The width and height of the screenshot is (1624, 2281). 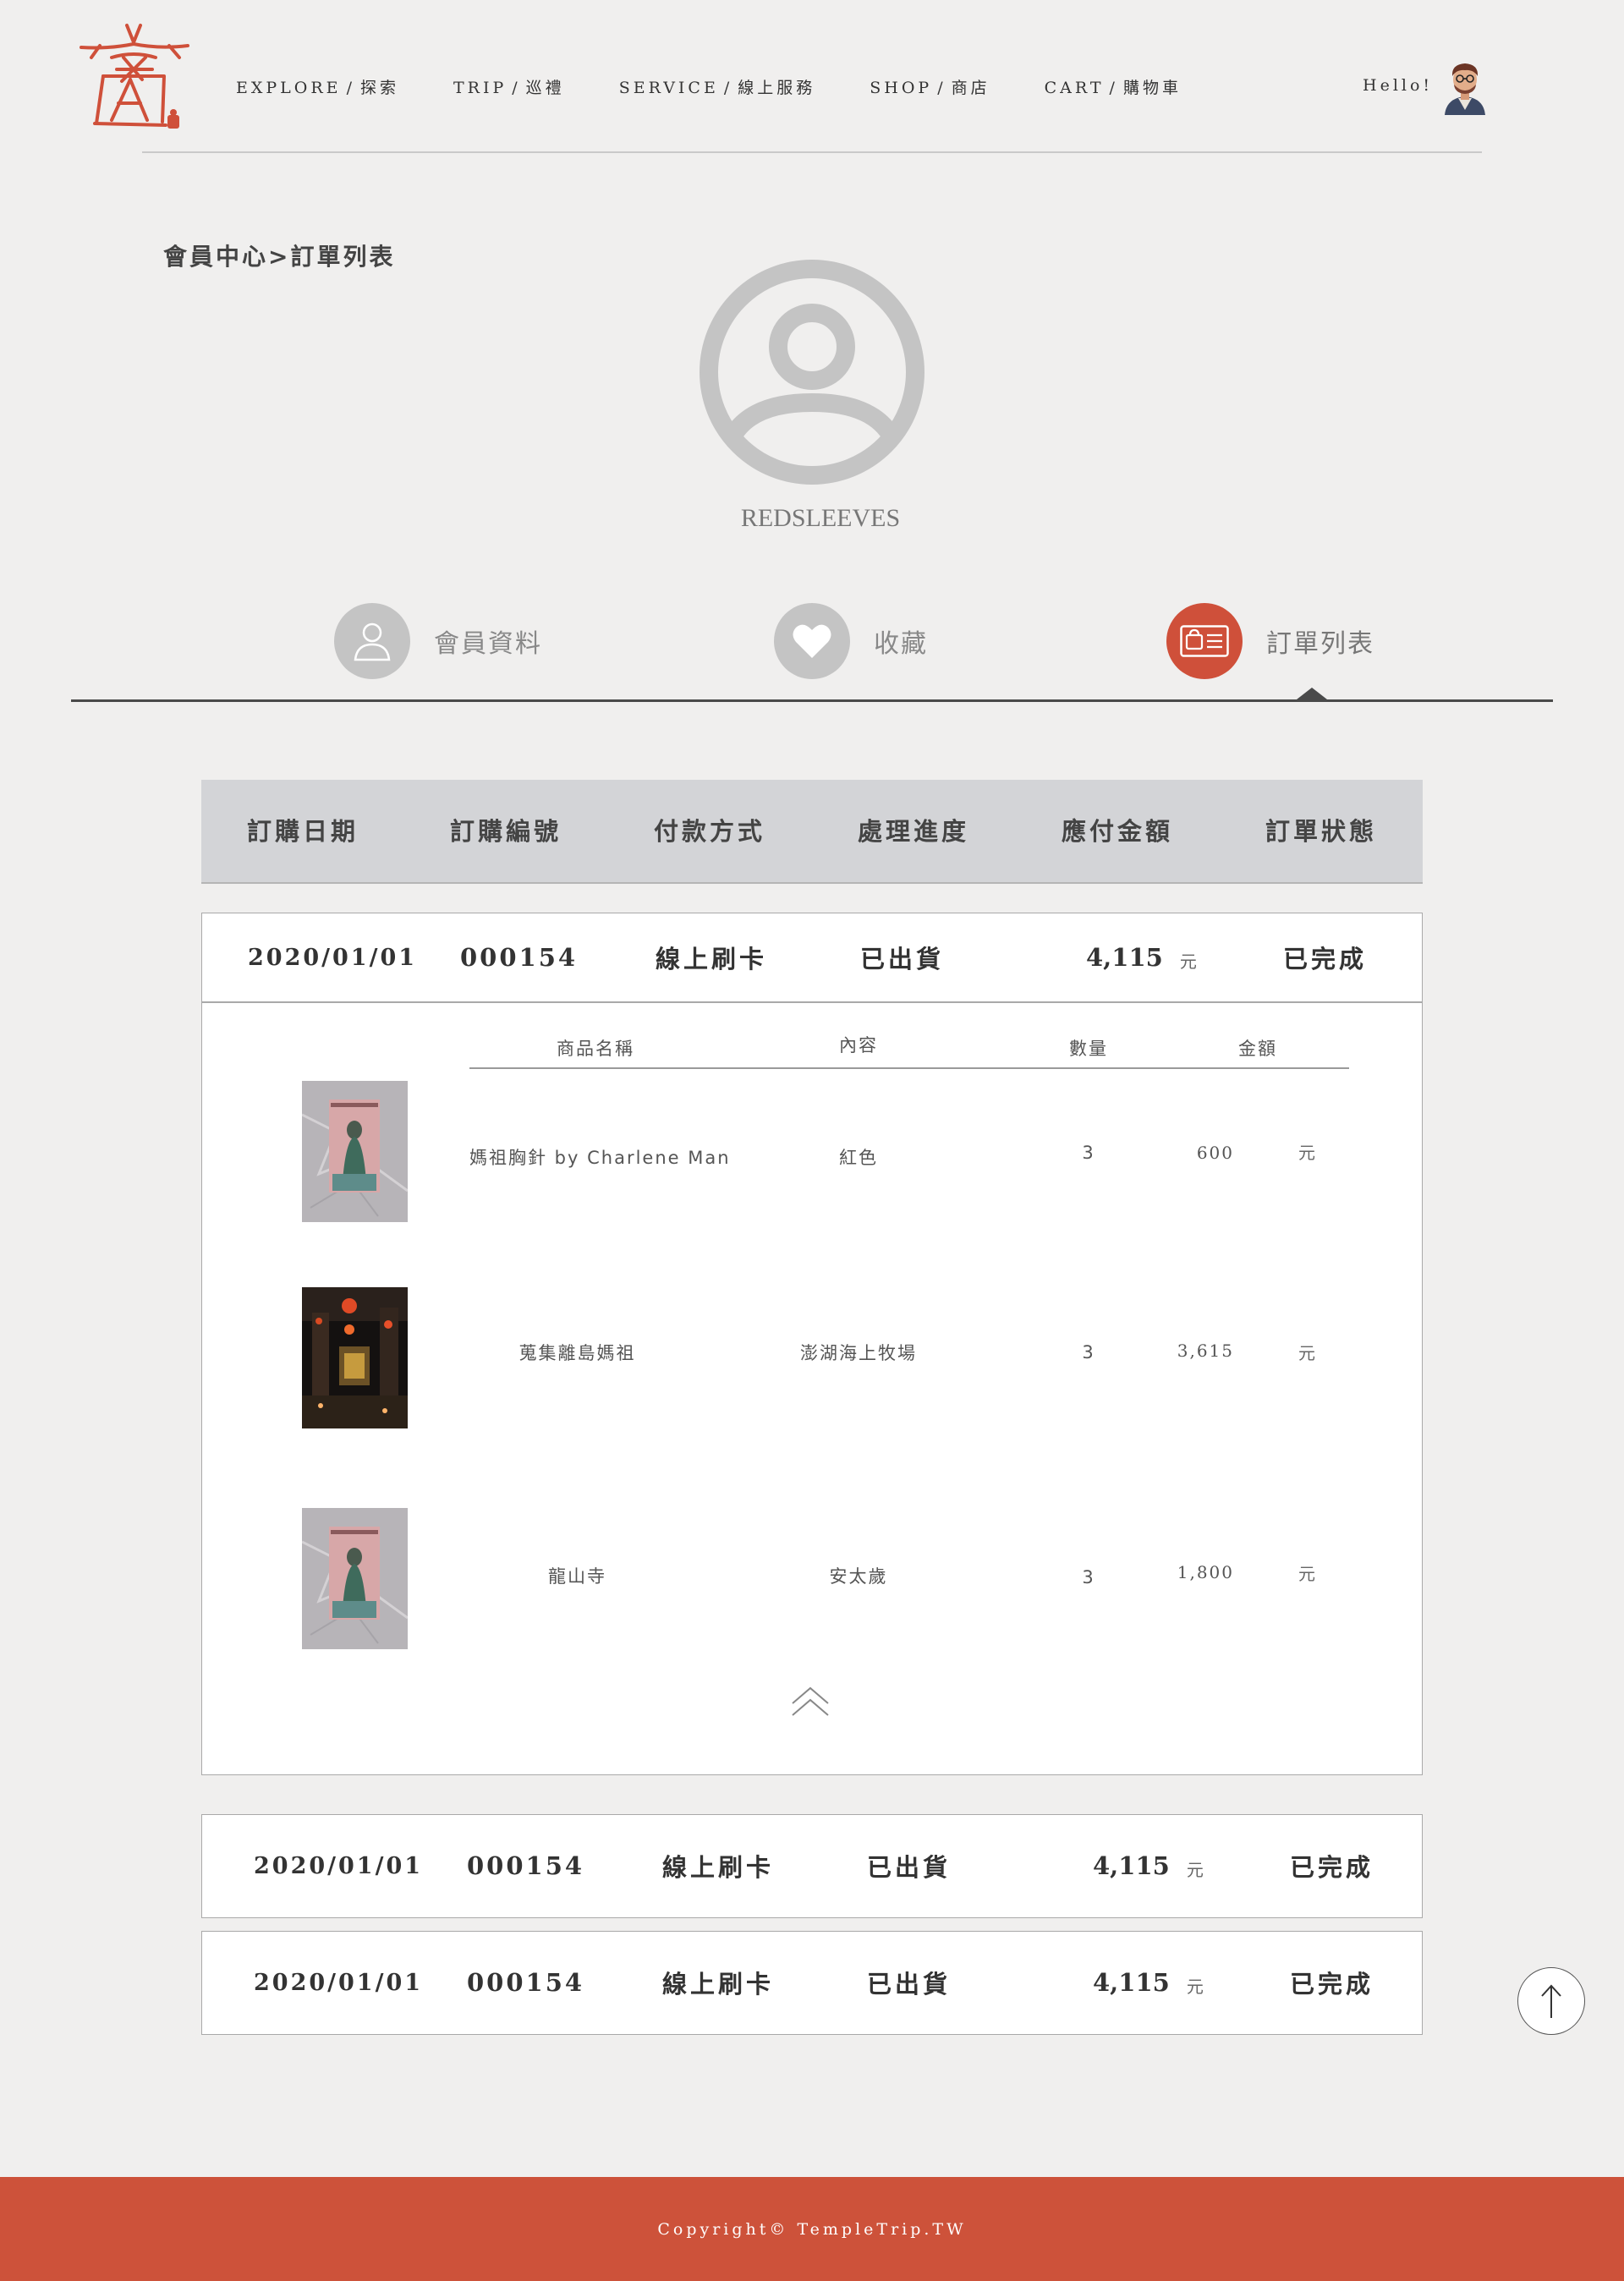 I want to click on product-name: 蒐集離島媽祖, so click(x=577, y=1353).